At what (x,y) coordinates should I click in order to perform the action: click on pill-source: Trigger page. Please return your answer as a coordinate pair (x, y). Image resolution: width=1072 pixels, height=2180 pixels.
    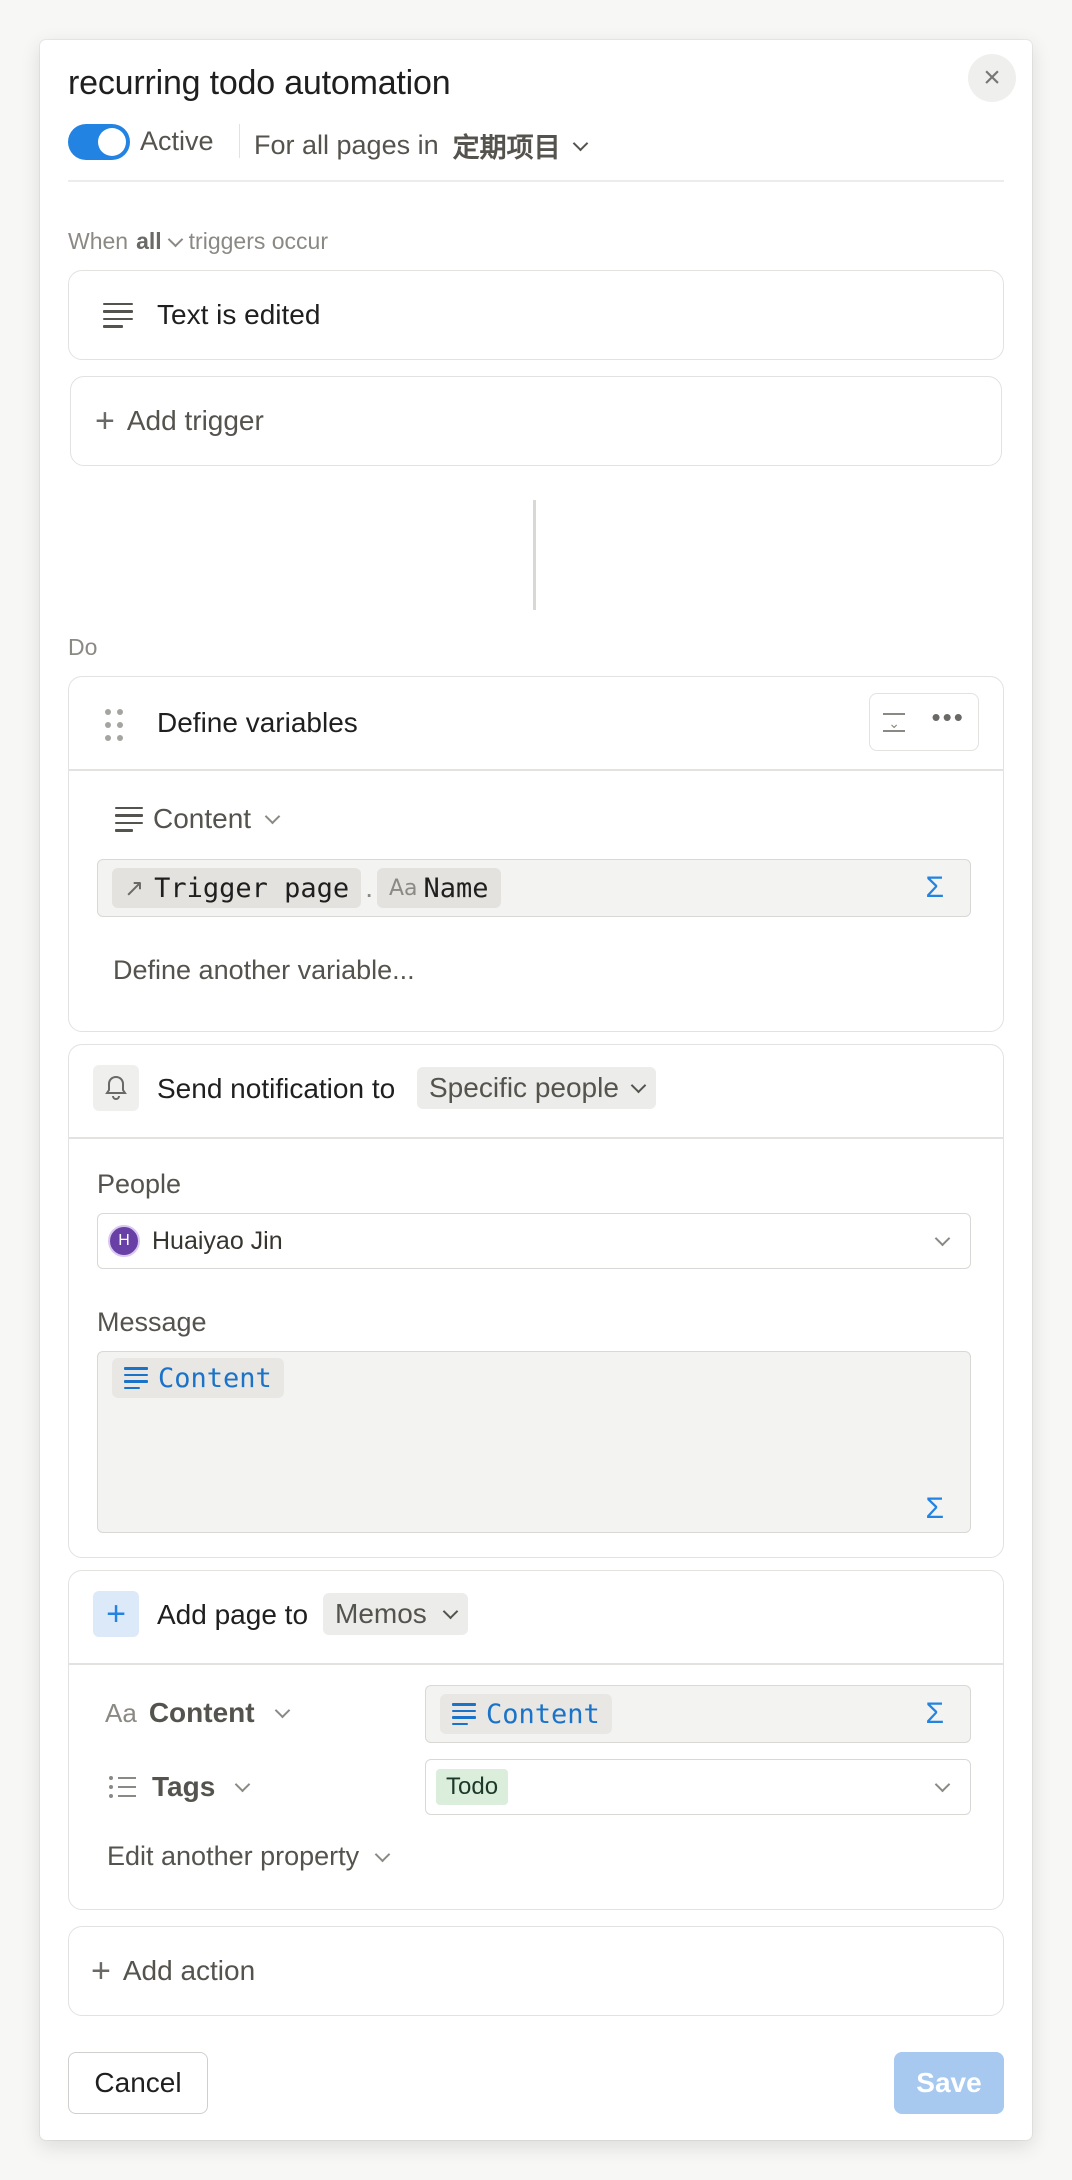
    Looking at the image, I should click on (252, 888).